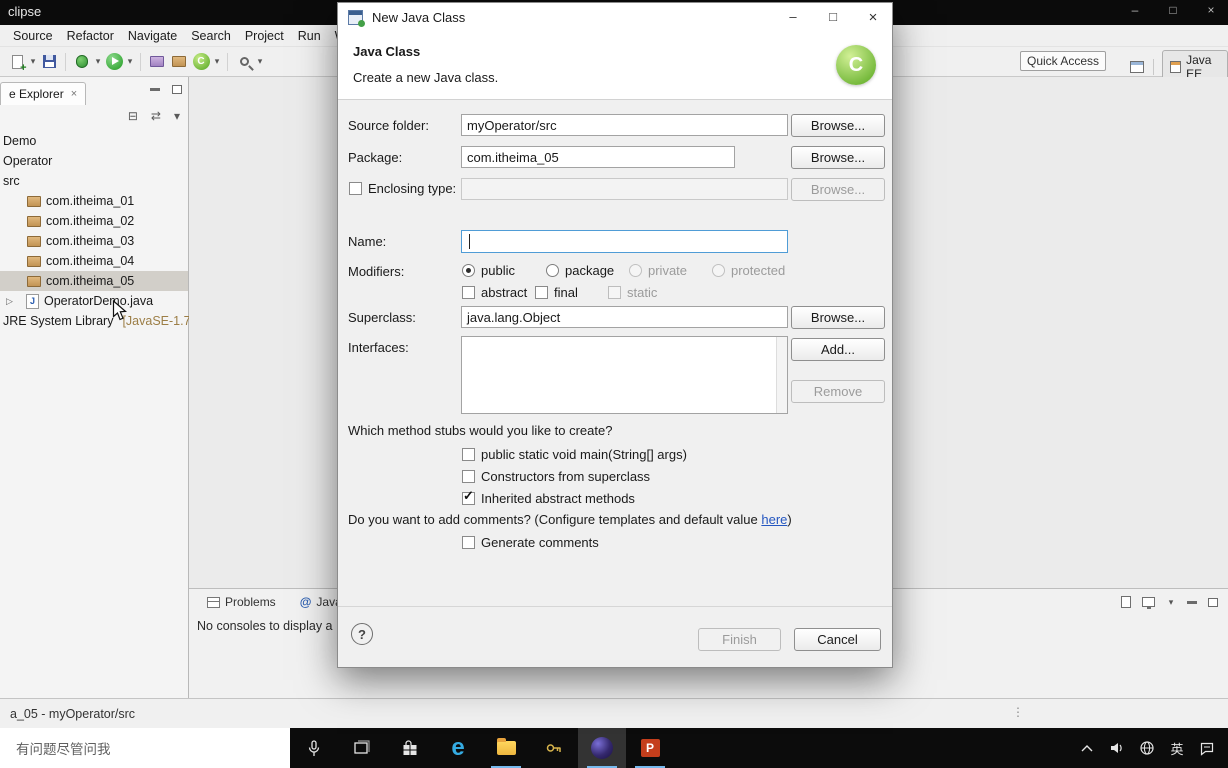  What do you see at coordinates (260, 61) in the screenshot?
I see `toolbar-overflow-icon` at bounding box center [260, 61].